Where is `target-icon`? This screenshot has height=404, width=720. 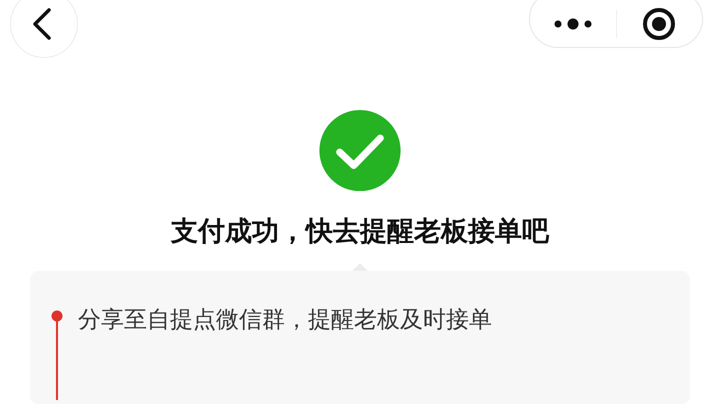
target-icon is located at coordinates (659, 24).